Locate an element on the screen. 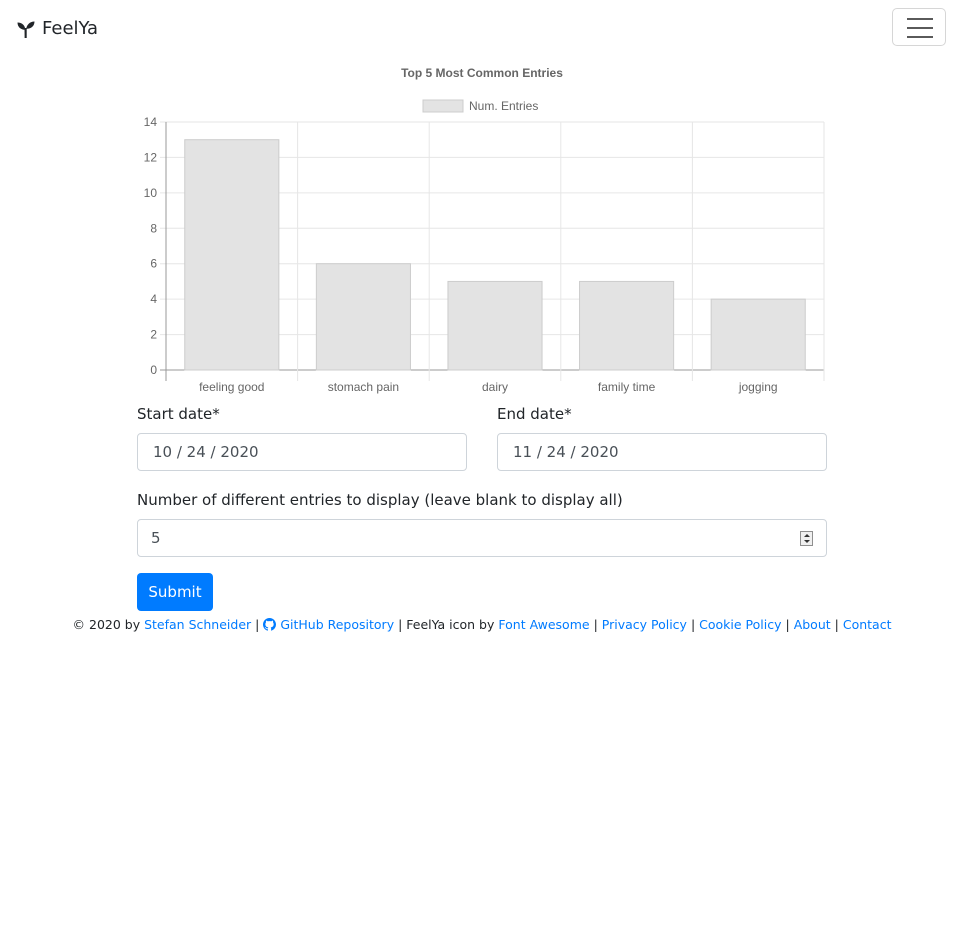 The width and height of the screenshot is (964, 948). number-spinner-icon is located at coordinates (806, 538).